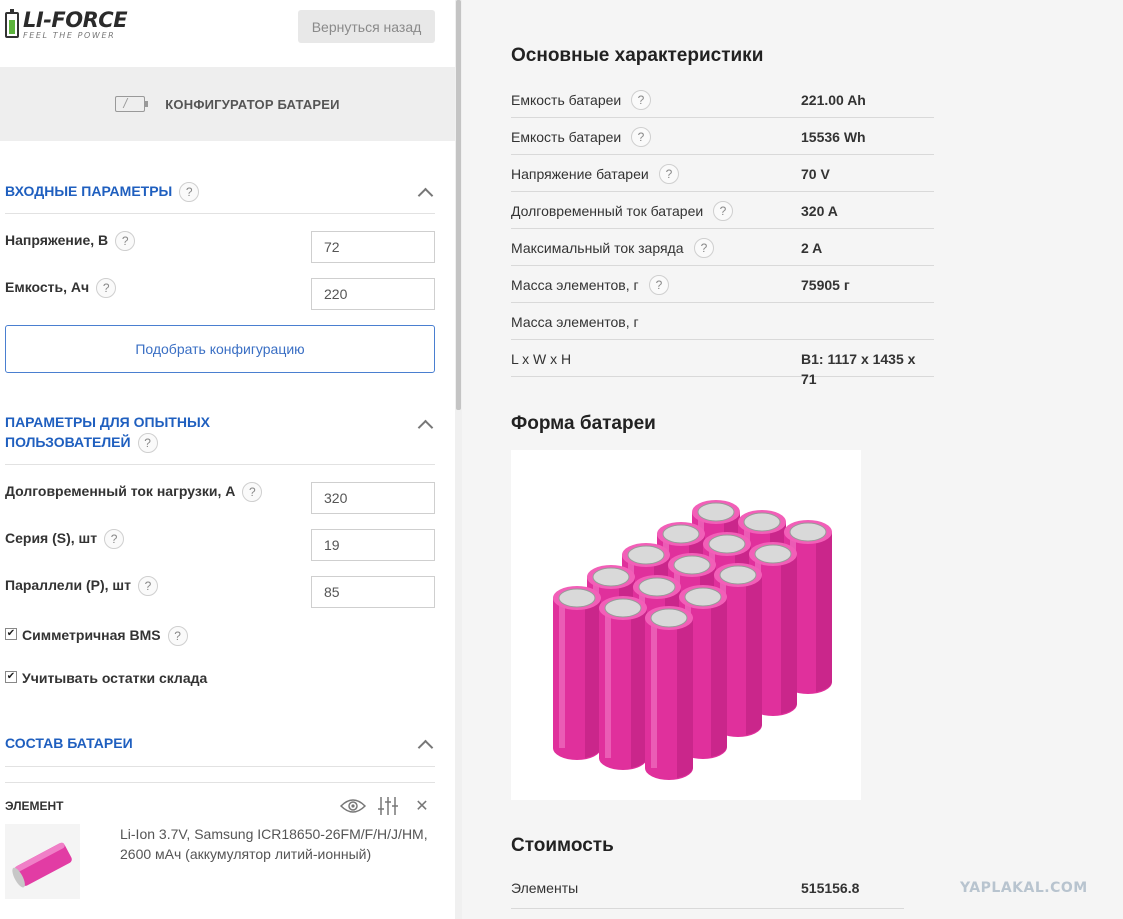  I want to click on logo: LI-FORCE FEEL THE POWER, so click(66, 24).